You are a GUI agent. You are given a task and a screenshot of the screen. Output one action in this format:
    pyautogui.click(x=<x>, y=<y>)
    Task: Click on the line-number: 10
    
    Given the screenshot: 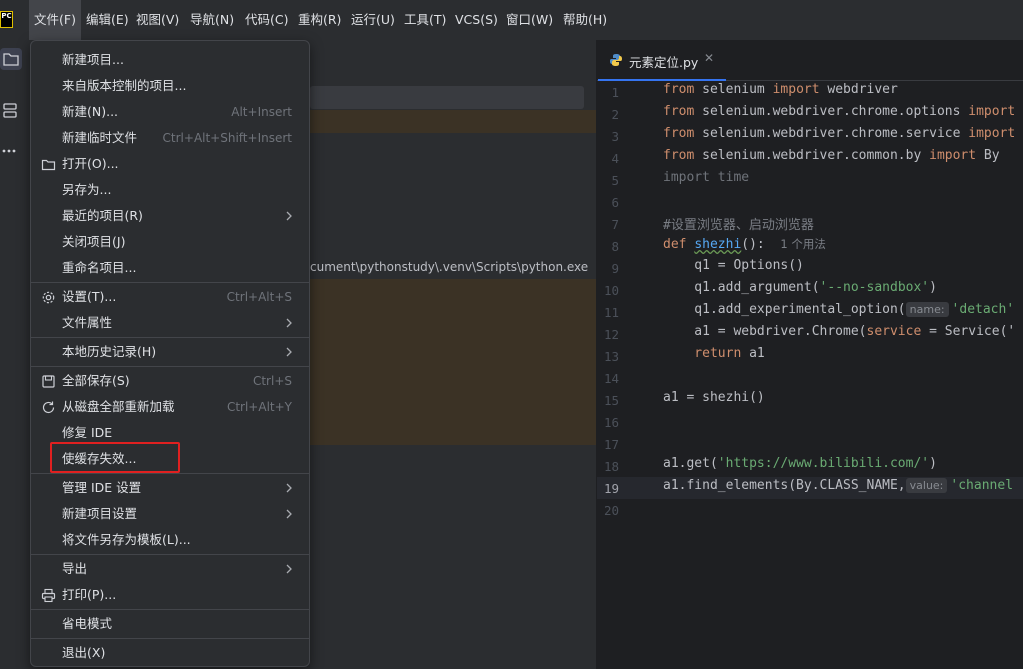 What is the action you would take?
    pyautogui.click(x=611, y=290)
    